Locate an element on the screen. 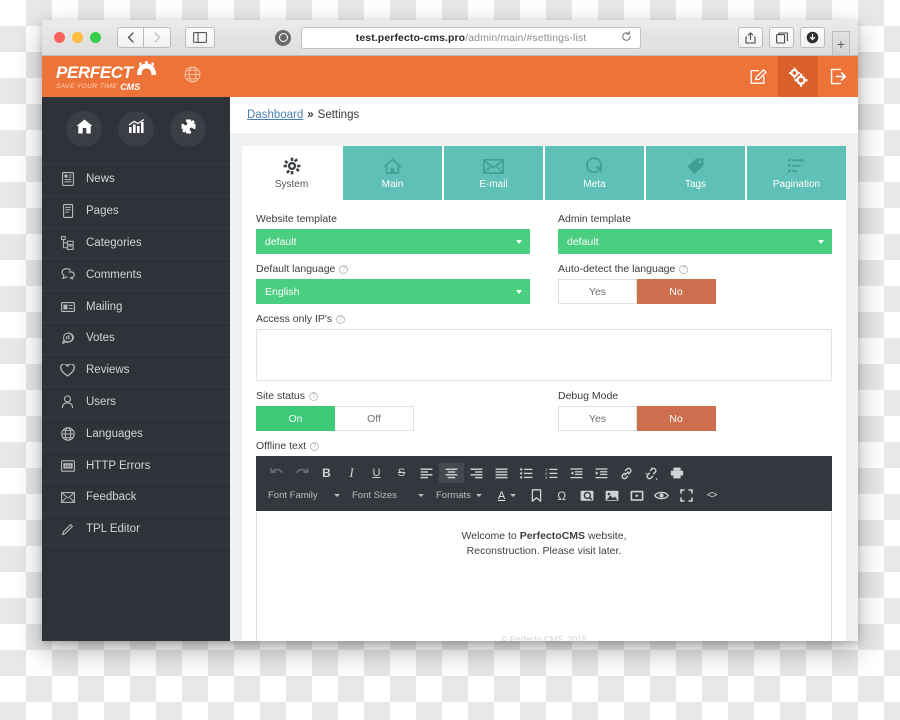 This screenshot has height=720, width=900. edit-icon is located at coordinates (758, 76).